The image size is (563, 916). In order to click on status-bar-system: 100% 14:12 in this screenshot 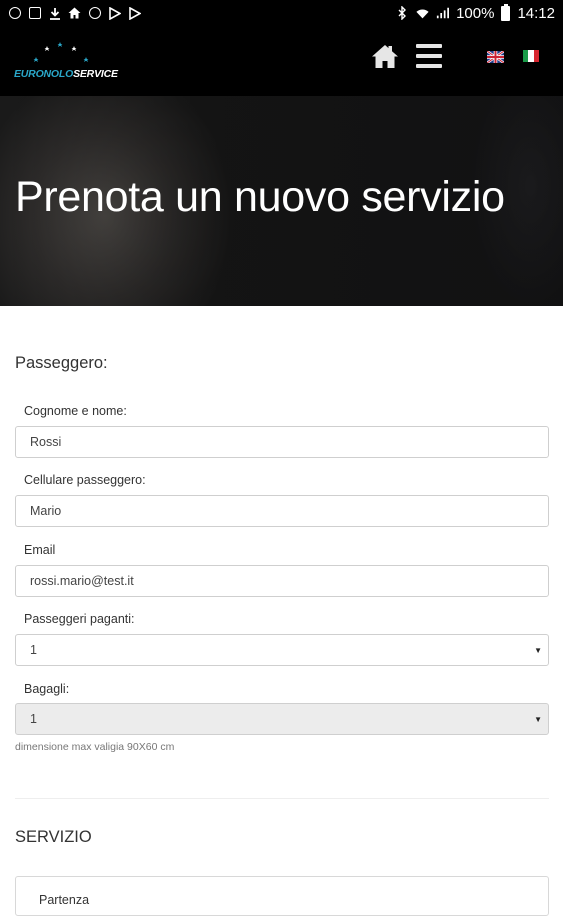, I will do `click(475, 12)`.